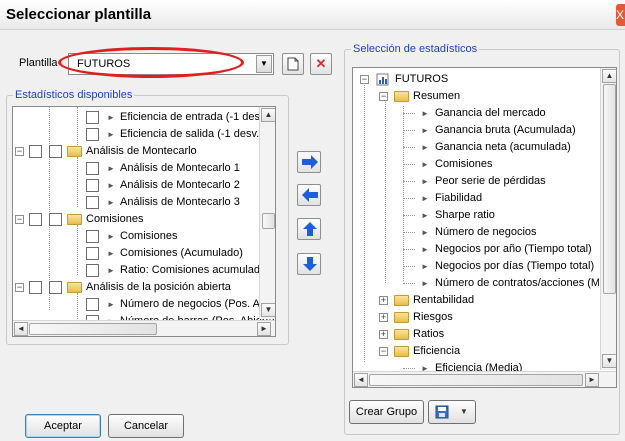 This screenshot has height=441, width=625. I want to click on arrow-down-icon, so click(310, 264).